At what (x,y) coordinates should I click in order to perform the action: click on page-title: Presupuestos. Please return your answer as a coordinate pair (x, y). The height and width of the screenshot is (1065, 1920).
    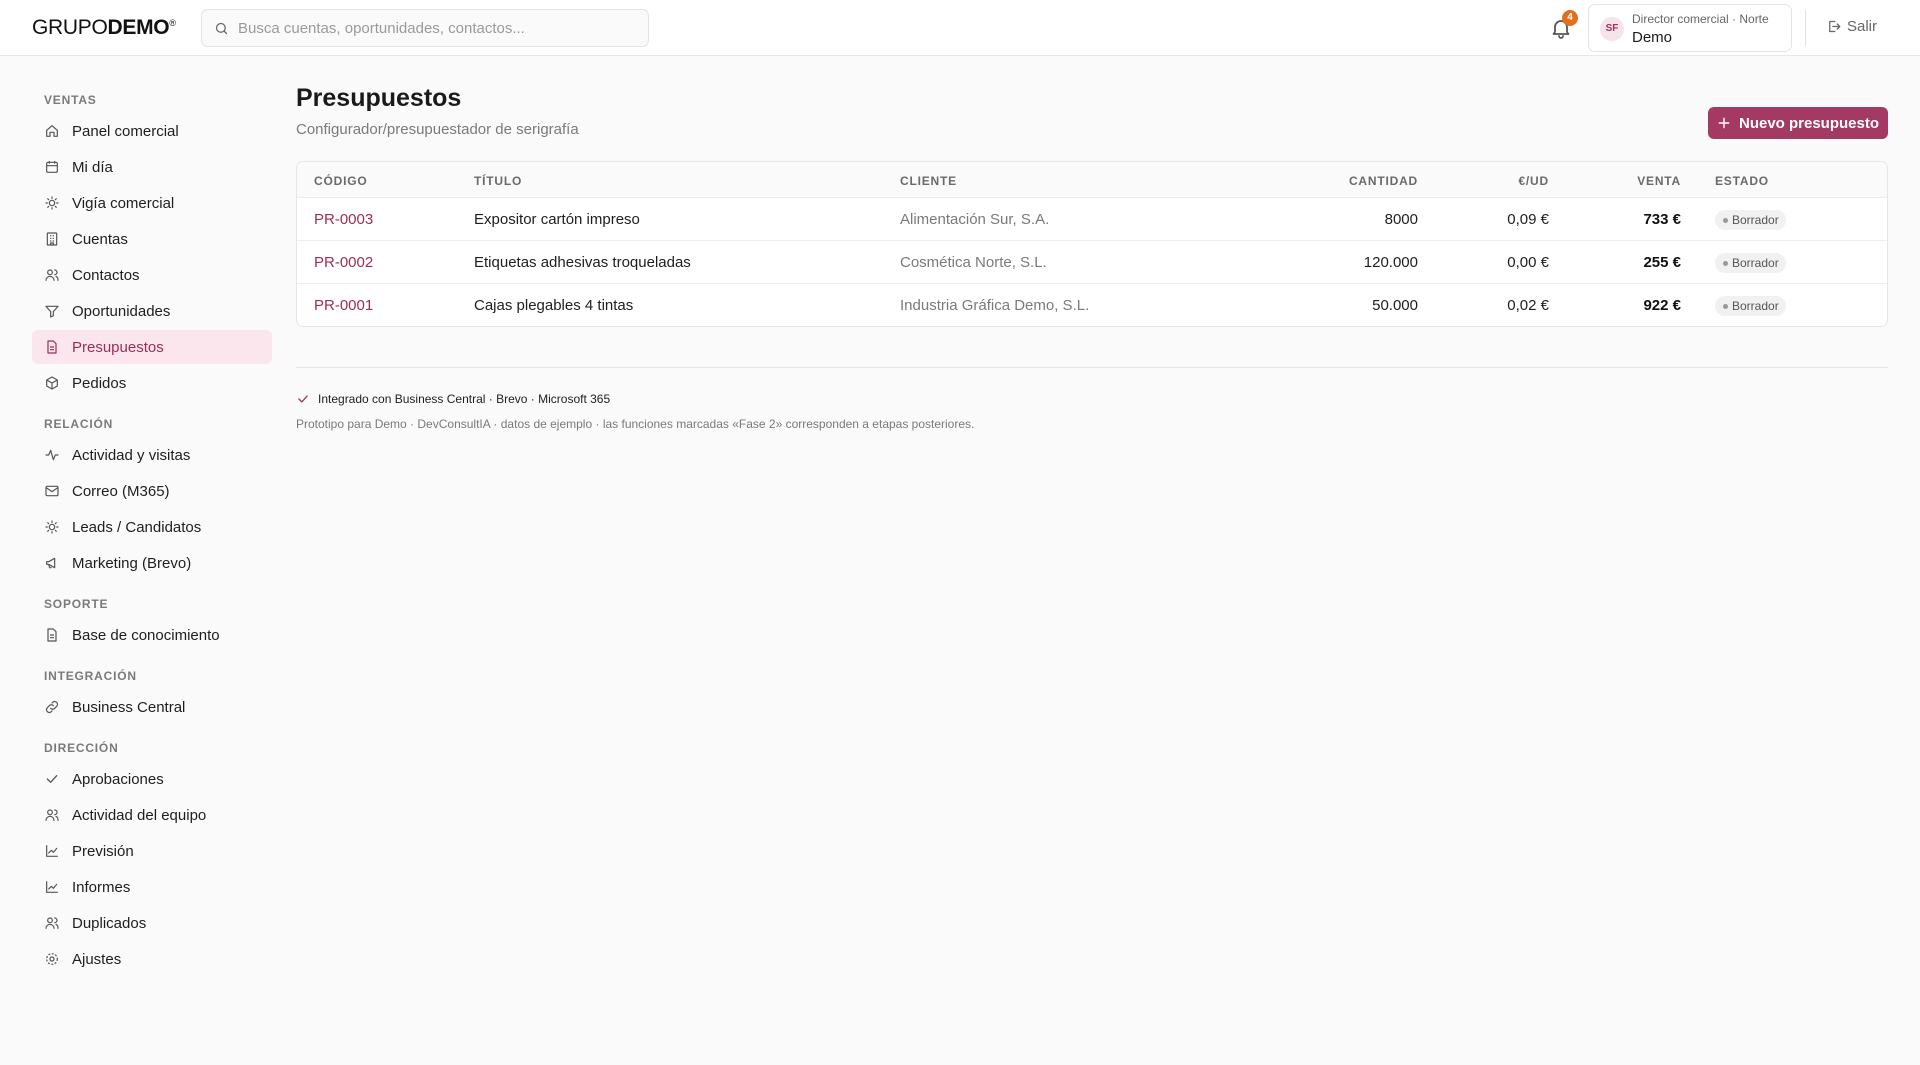
    Looking at the image, I should click on (379, 98).